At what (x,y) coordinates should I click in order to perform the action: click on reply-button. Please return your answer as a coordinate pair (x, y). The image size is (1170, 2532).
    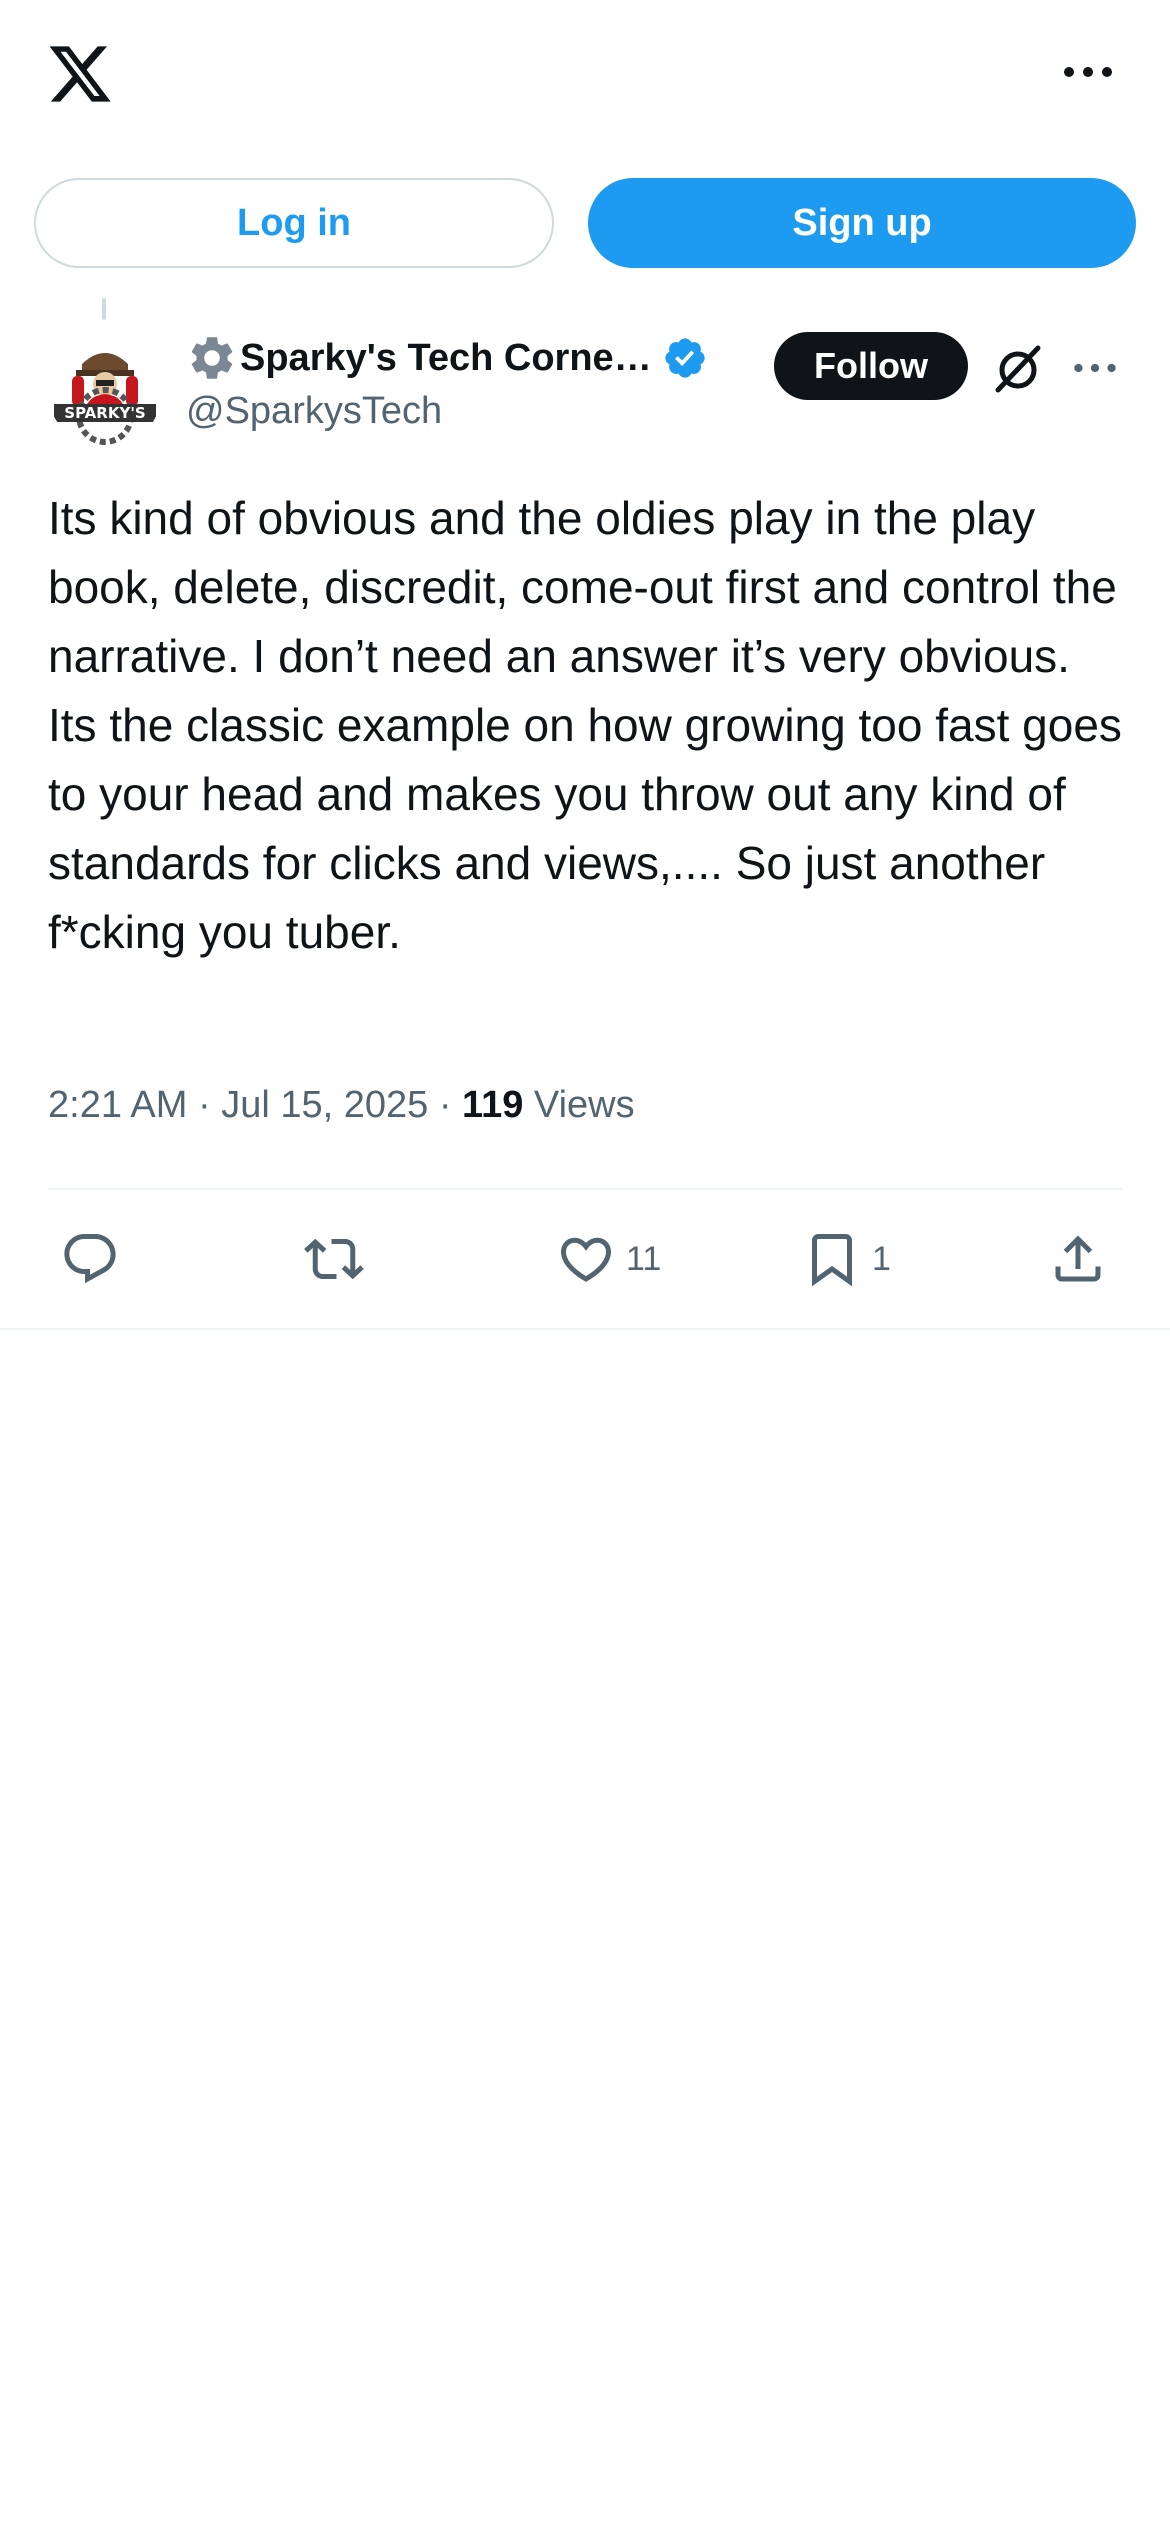
    Looking at the image, I should click on (95, 1259).